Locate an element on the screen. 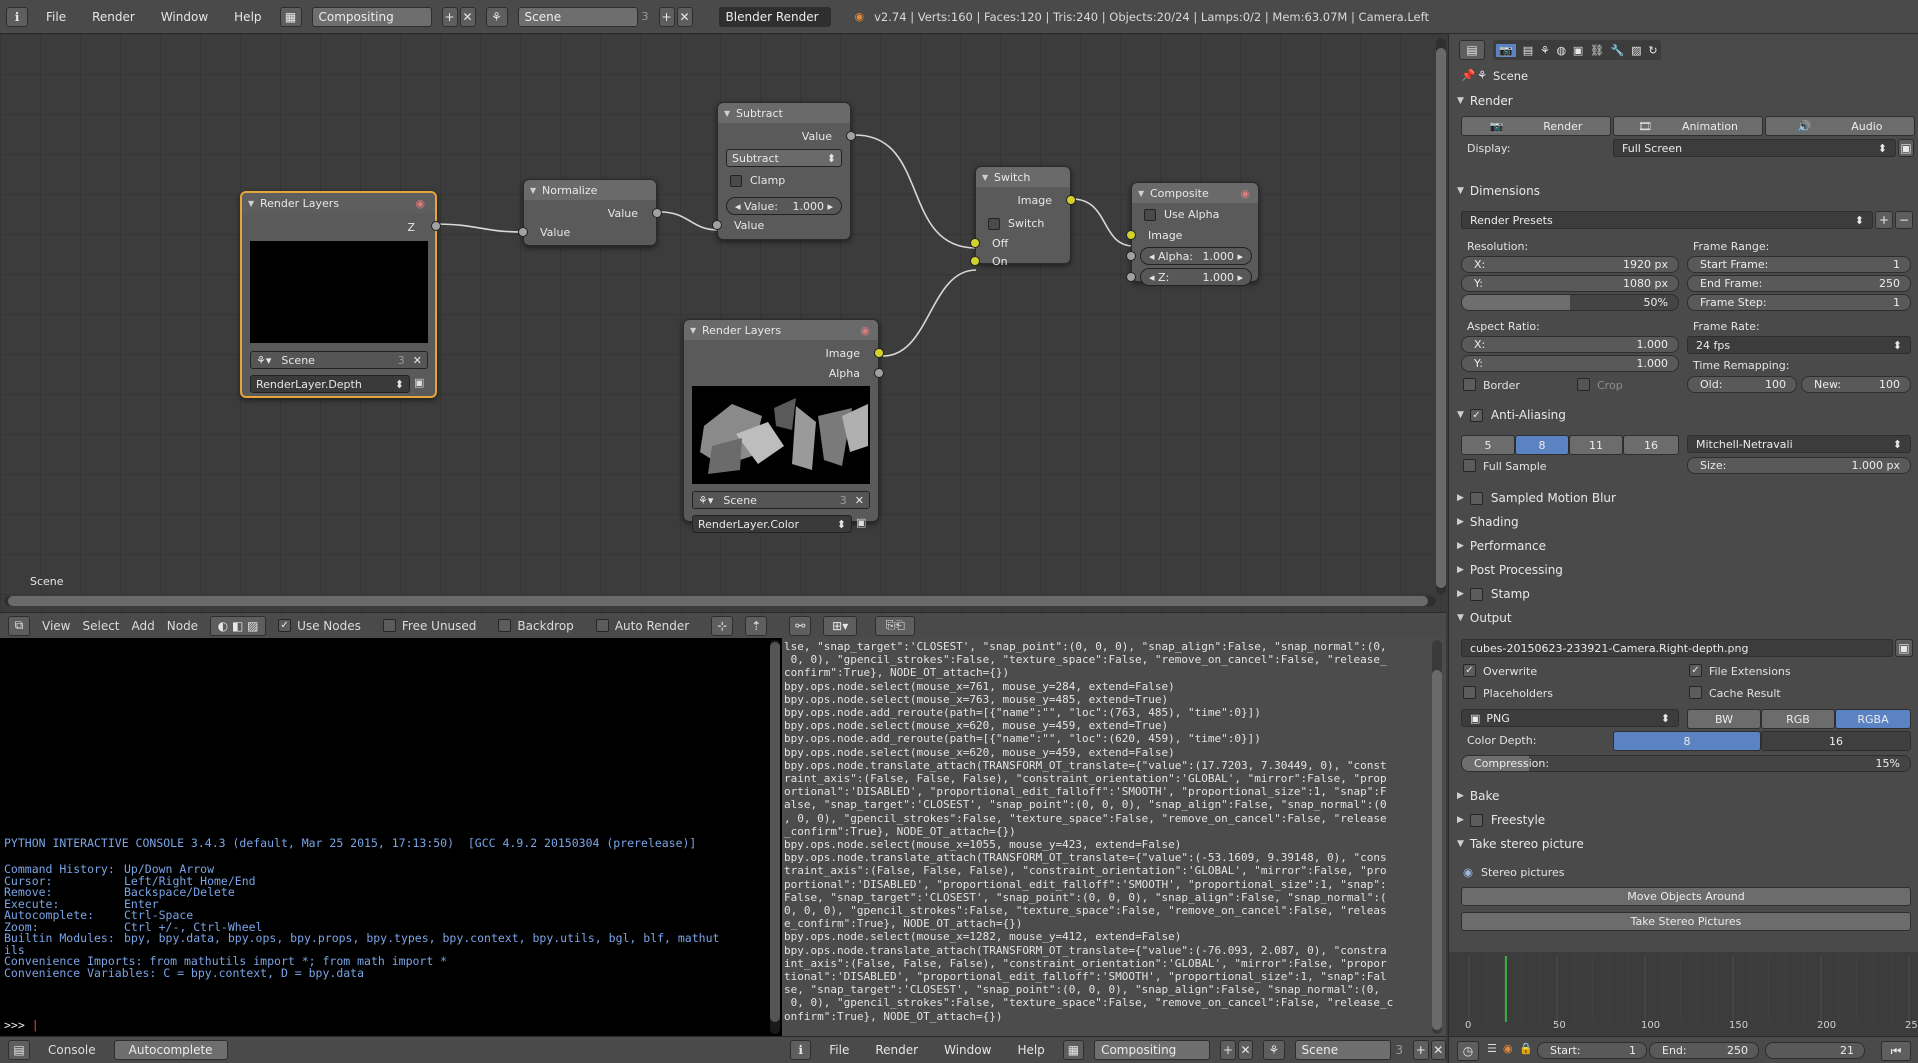 This screenshot has height=1063, width=1918. panel-dimensions-header: ▼ Dimensions is located at coordinates (1498, 191).